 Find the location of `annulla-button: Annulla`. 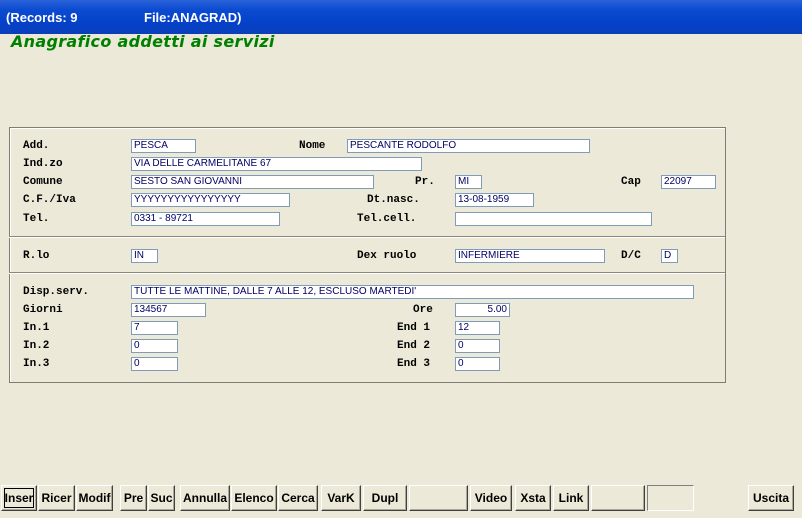

annulla-button: Annulla is located at coordinates (205, 498).